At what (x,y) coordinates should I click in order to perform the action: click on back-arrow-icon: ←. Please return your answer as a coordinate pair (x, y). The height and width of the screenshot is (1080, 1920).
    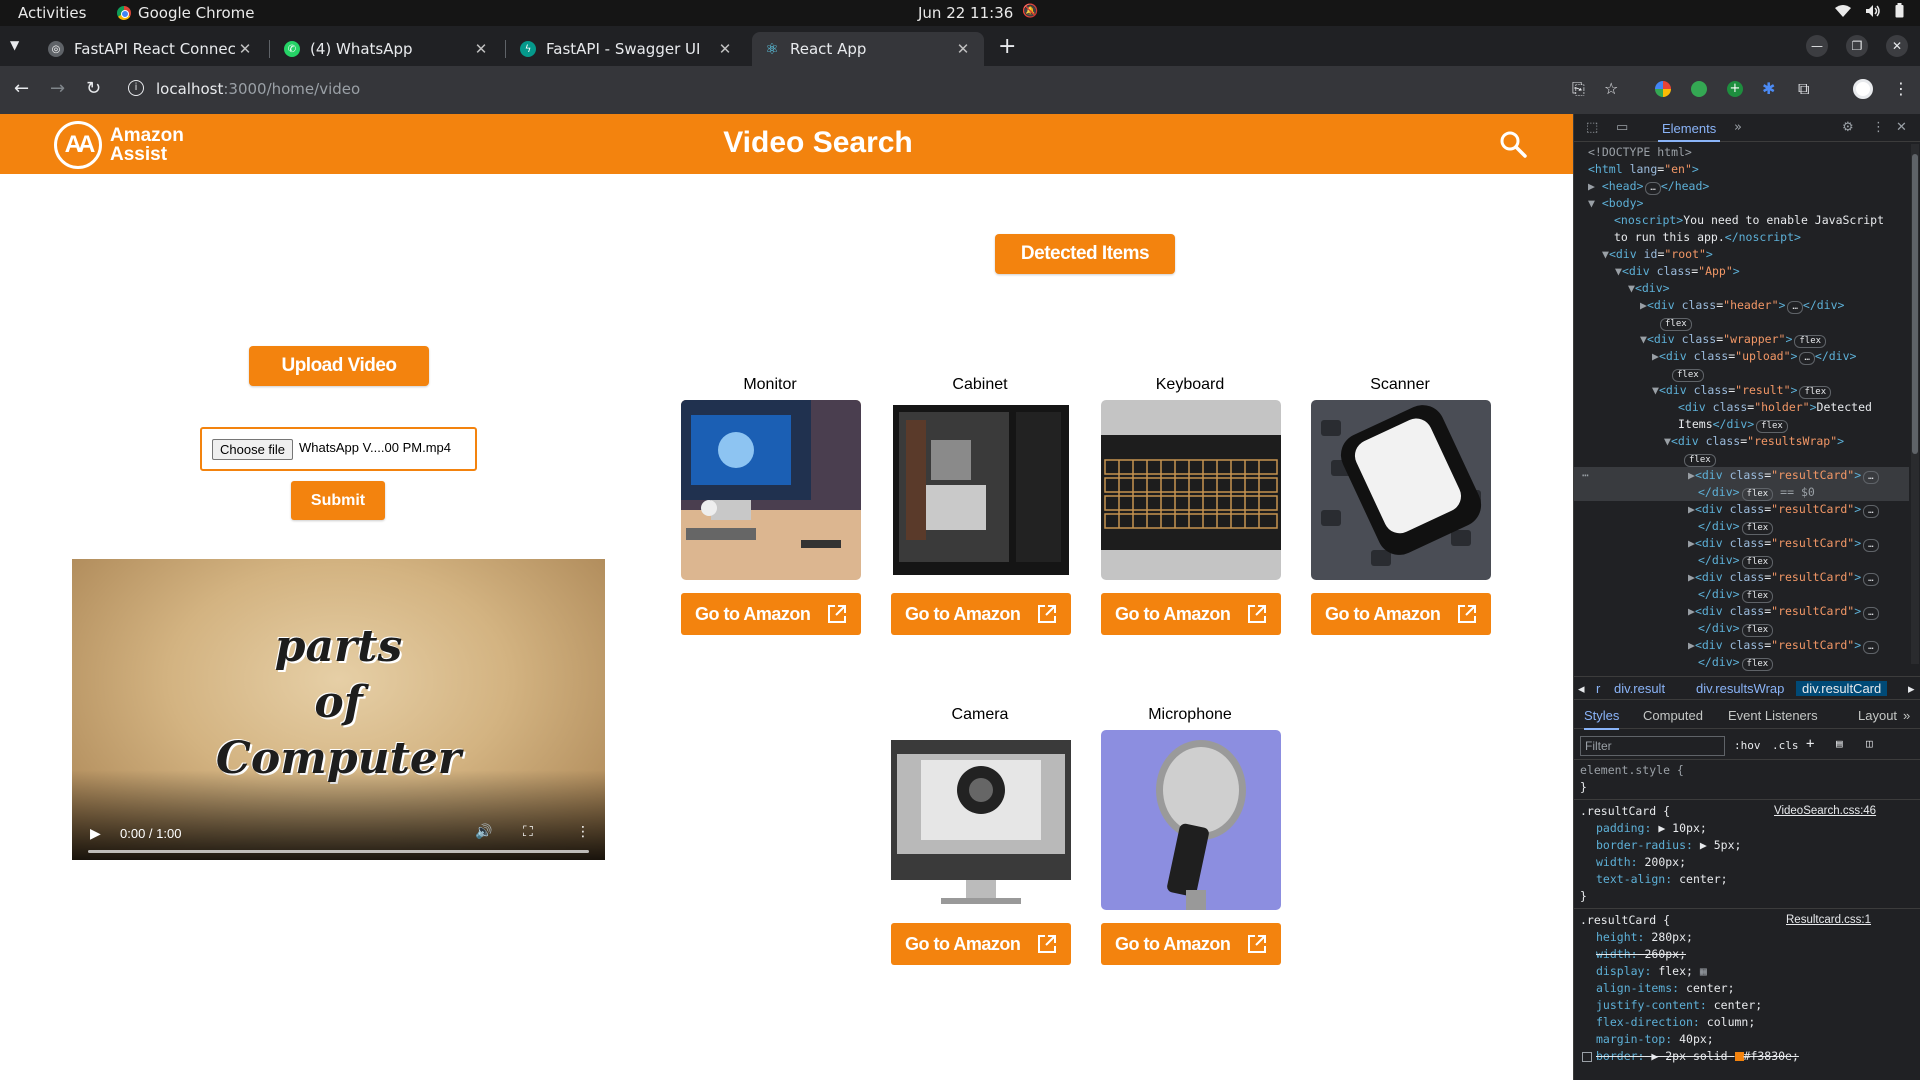
    Looking at the image, I should click on (21, 88).